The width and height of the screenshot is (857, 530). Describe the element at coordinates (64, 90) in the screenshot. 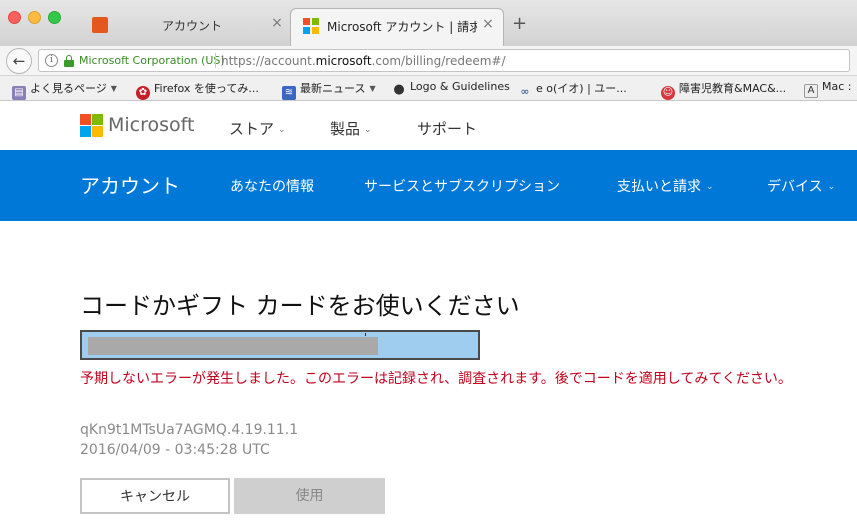

I see `bookmark-most-visited: ▤ よく見るページ ▼` at that location.